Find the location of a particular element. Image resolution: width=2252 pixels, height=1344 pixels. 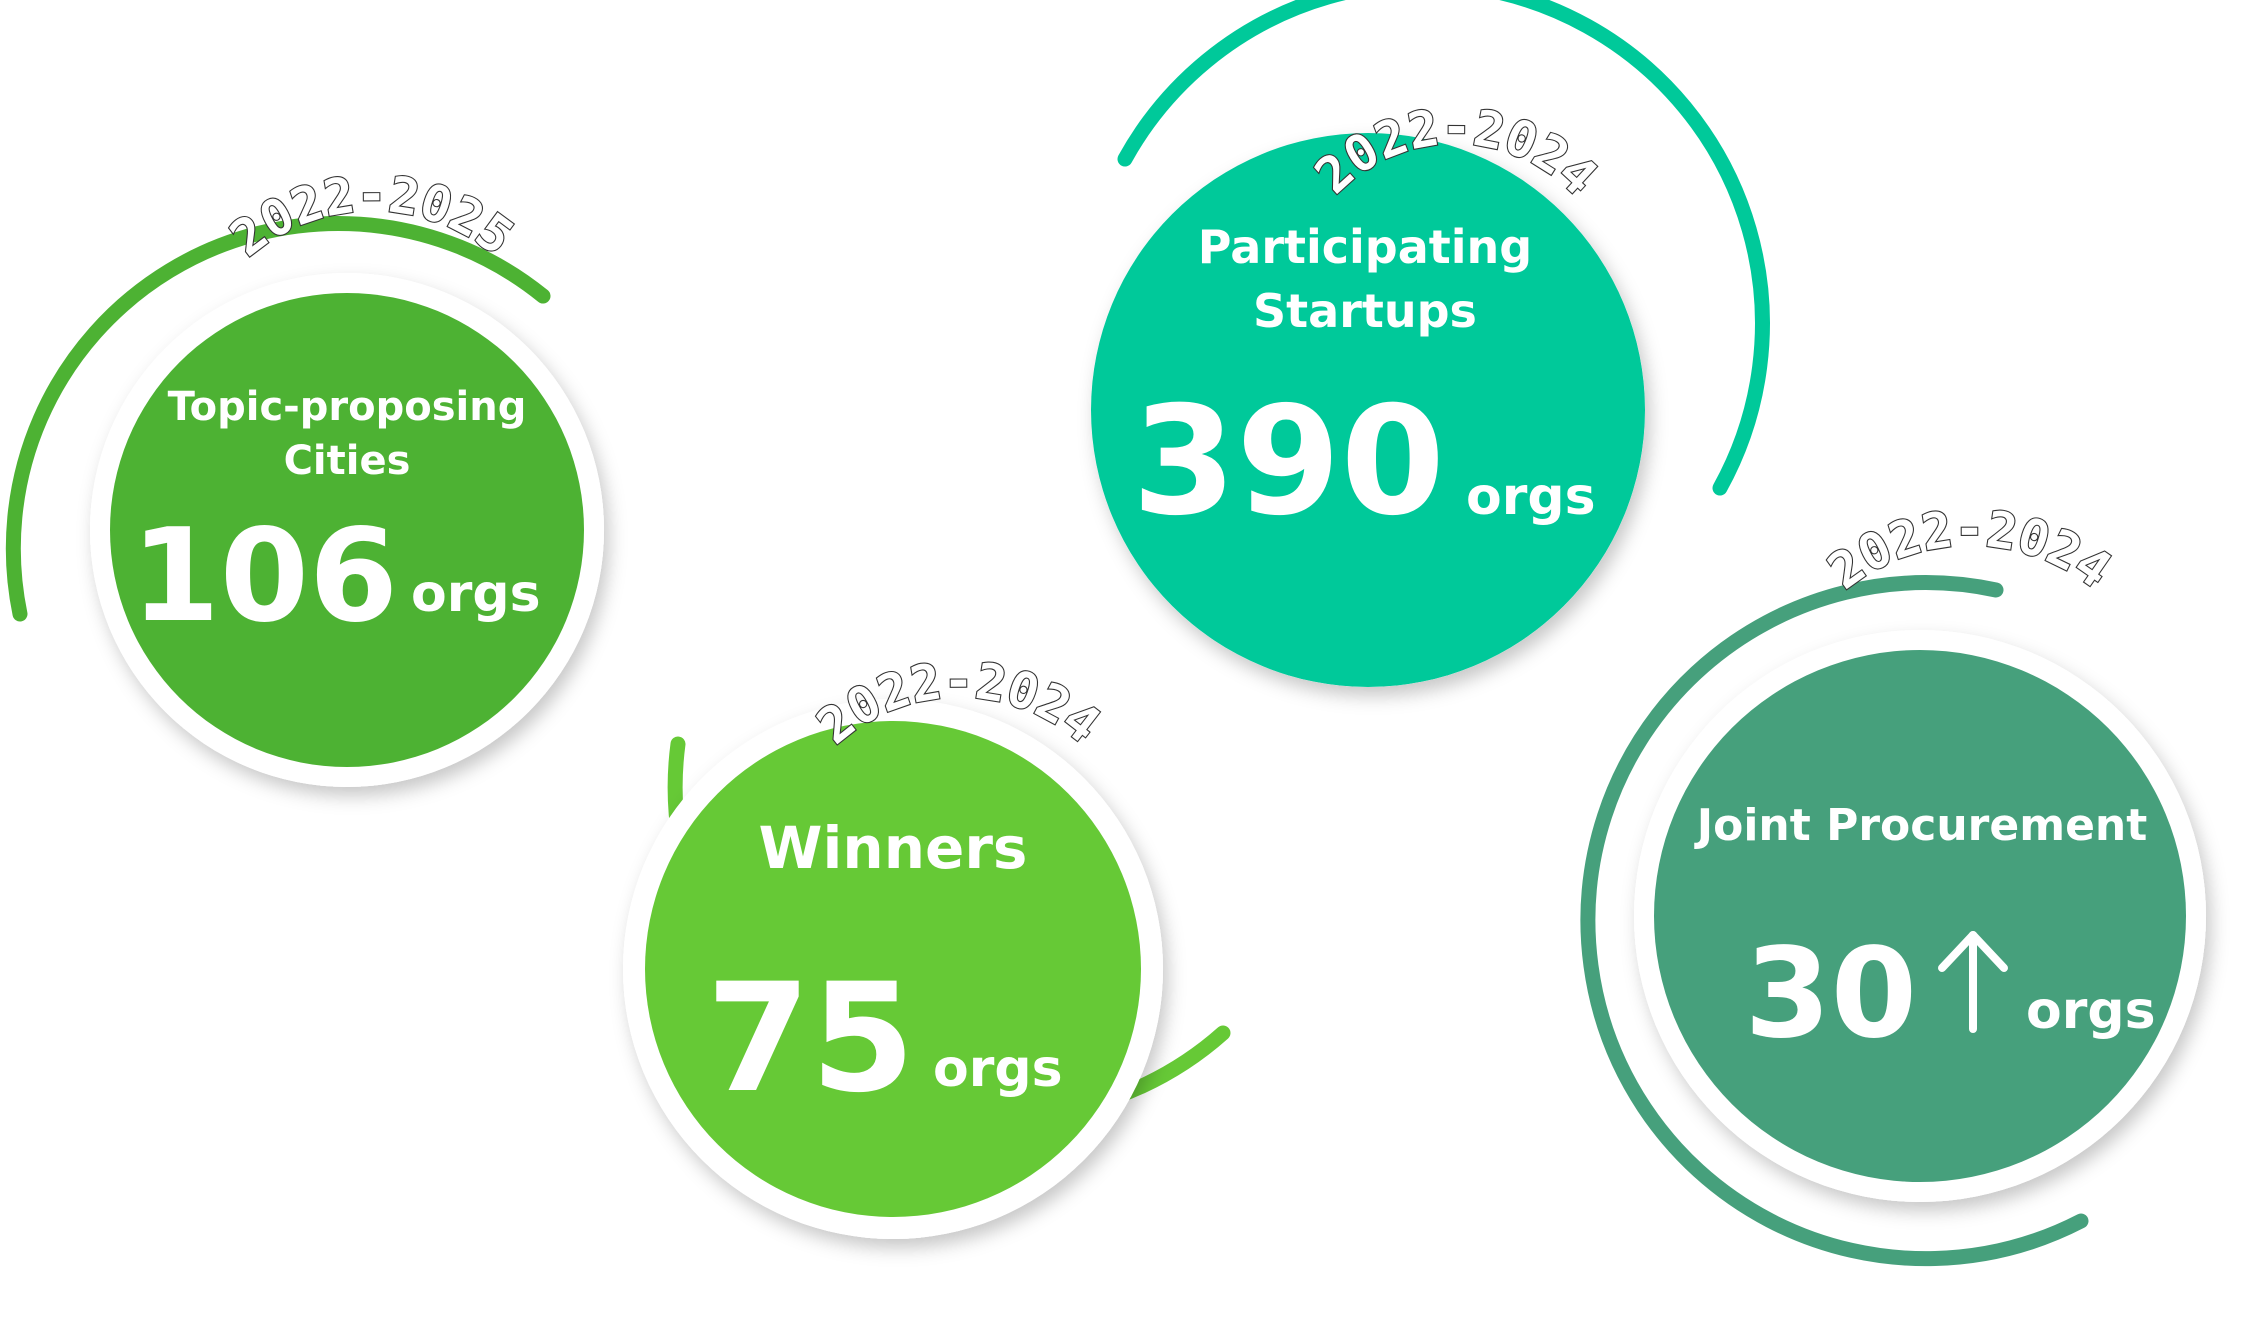

cities-unit: orgs is located at coordinates (476, 594).